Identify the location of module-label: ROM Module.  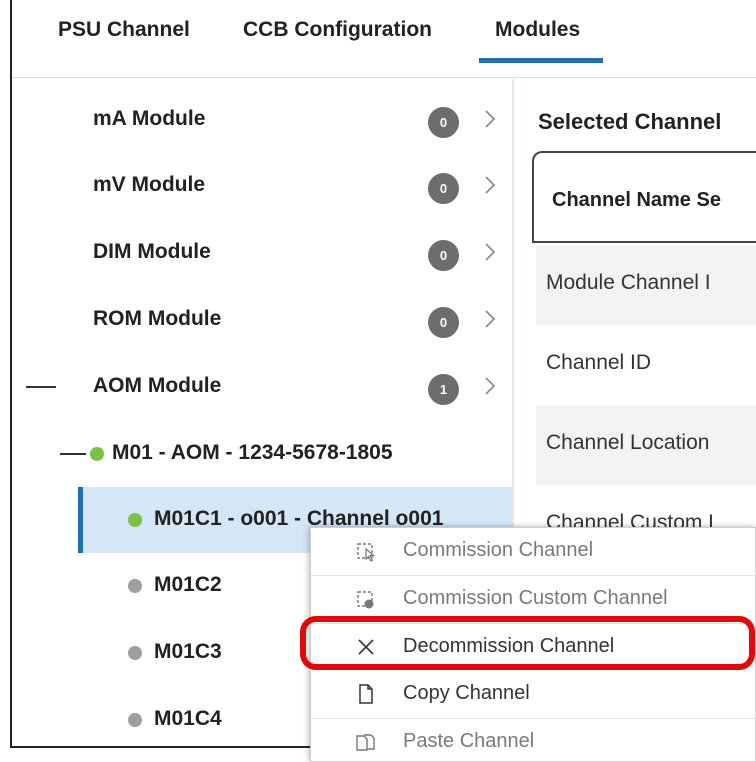
(157, 318).